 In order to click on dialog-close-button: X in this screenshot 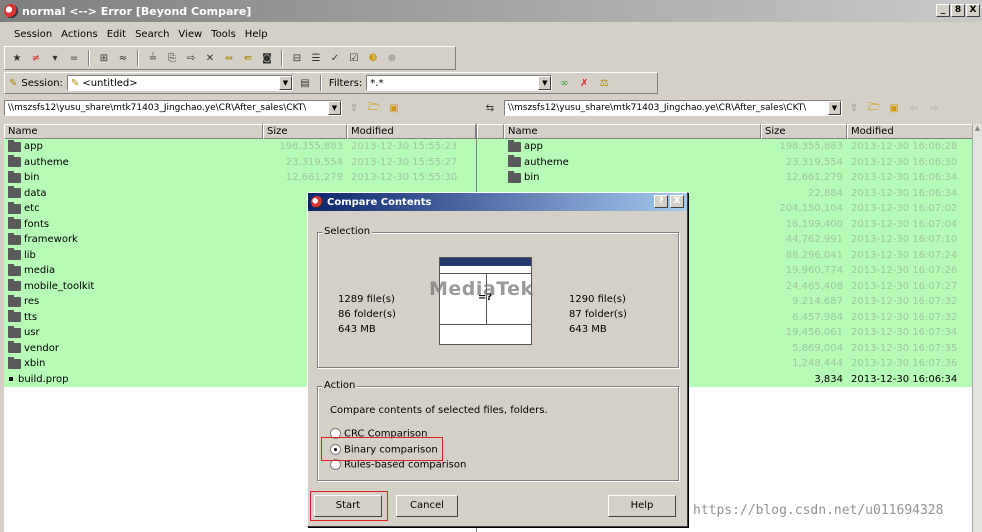, I will do `click(677, 201)`.